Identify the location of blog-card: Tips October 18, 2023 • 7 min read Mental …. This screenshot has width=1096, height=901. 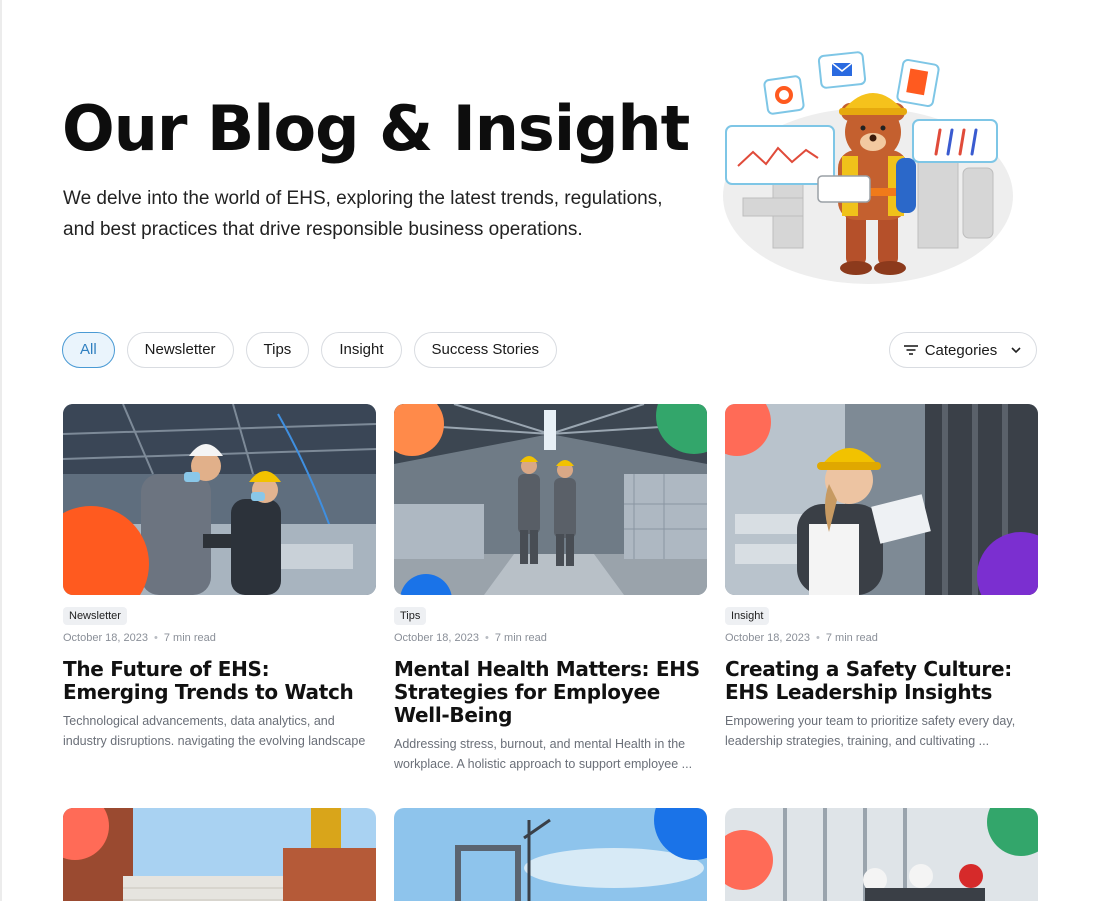
(550, 589).